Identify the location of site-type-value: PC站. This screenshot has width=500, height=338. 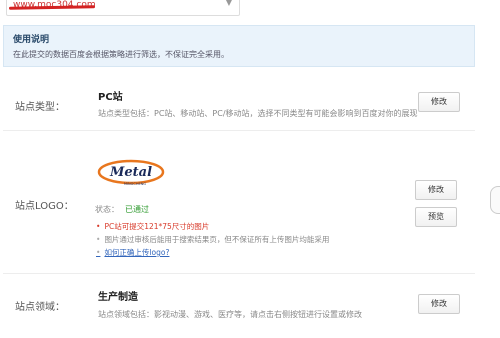
(110, 97).